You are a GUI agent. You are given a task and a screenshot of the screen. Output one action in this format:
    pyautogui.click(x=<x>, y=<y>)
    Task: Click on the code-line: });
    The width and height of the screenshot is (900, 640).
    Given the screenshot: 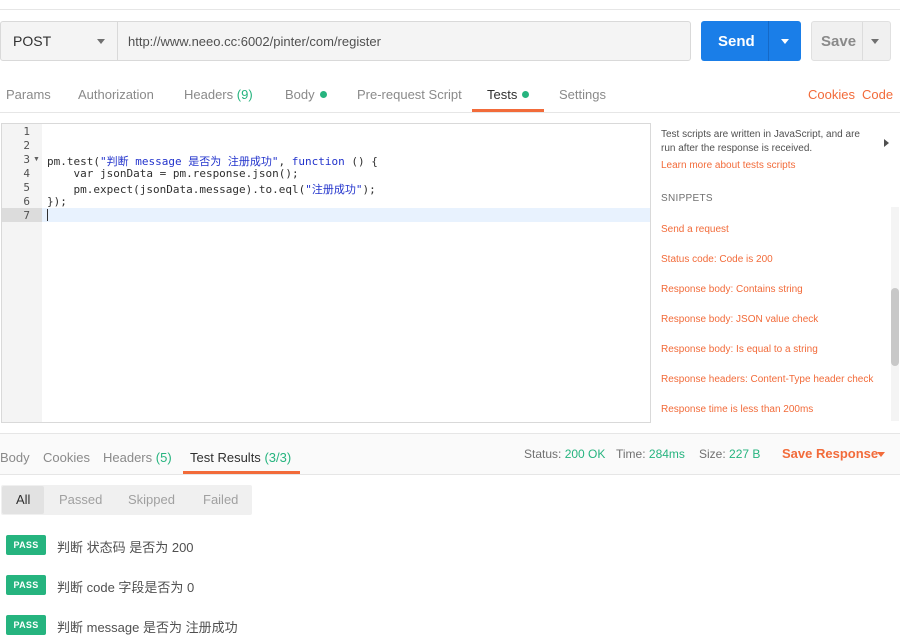 What is the action you would take?
    pyautogui.click(x=57, y=201)
    